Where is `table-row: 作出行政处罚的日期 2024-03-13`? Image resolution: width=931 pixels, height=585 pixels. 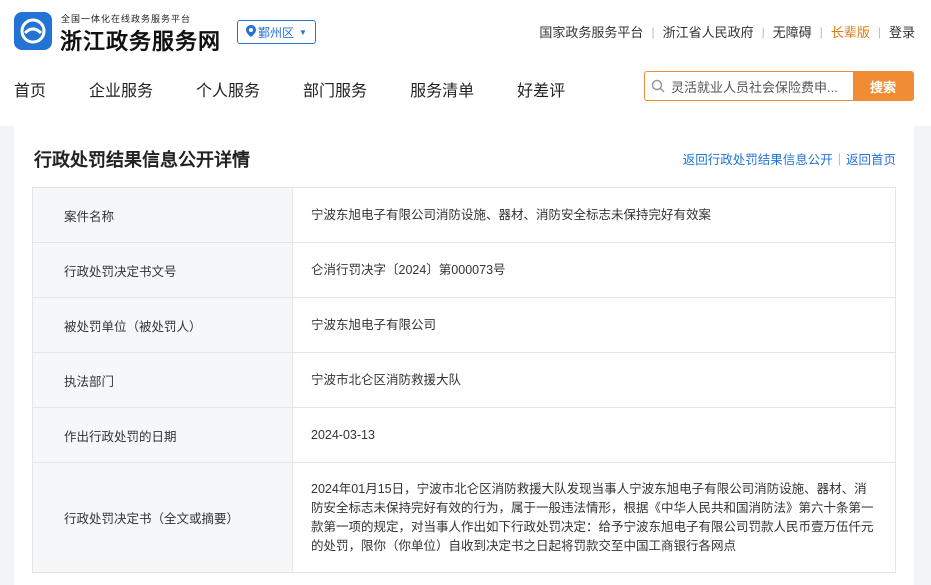 table-row: 作出行政处罚的日期 2024-03-13 is located at coordinates (464, 435).